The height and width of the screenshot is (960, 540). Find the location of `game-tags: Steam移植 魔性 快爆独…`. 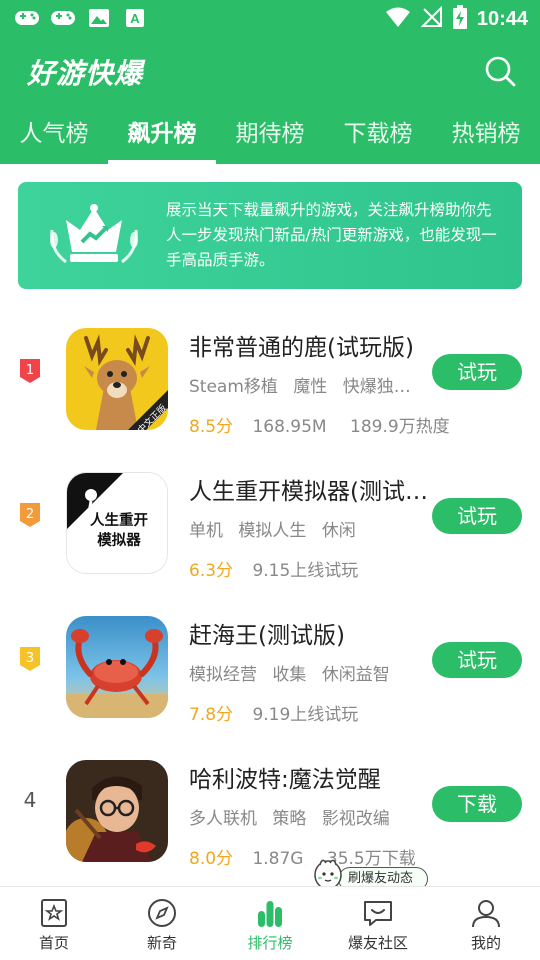

game-tags: Steam移植 魔性 快爆独… is located at coordinates (305, 384).